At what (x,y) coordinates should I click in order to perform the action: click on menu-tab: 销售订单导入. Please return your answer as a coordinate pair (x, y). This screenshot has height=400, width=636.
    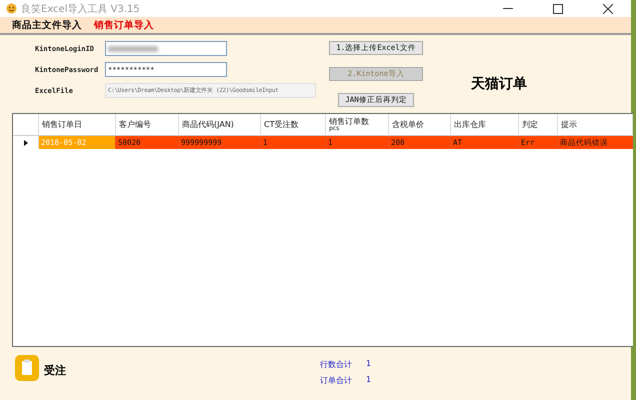
    Looking at the image, I should click on (124, 25).